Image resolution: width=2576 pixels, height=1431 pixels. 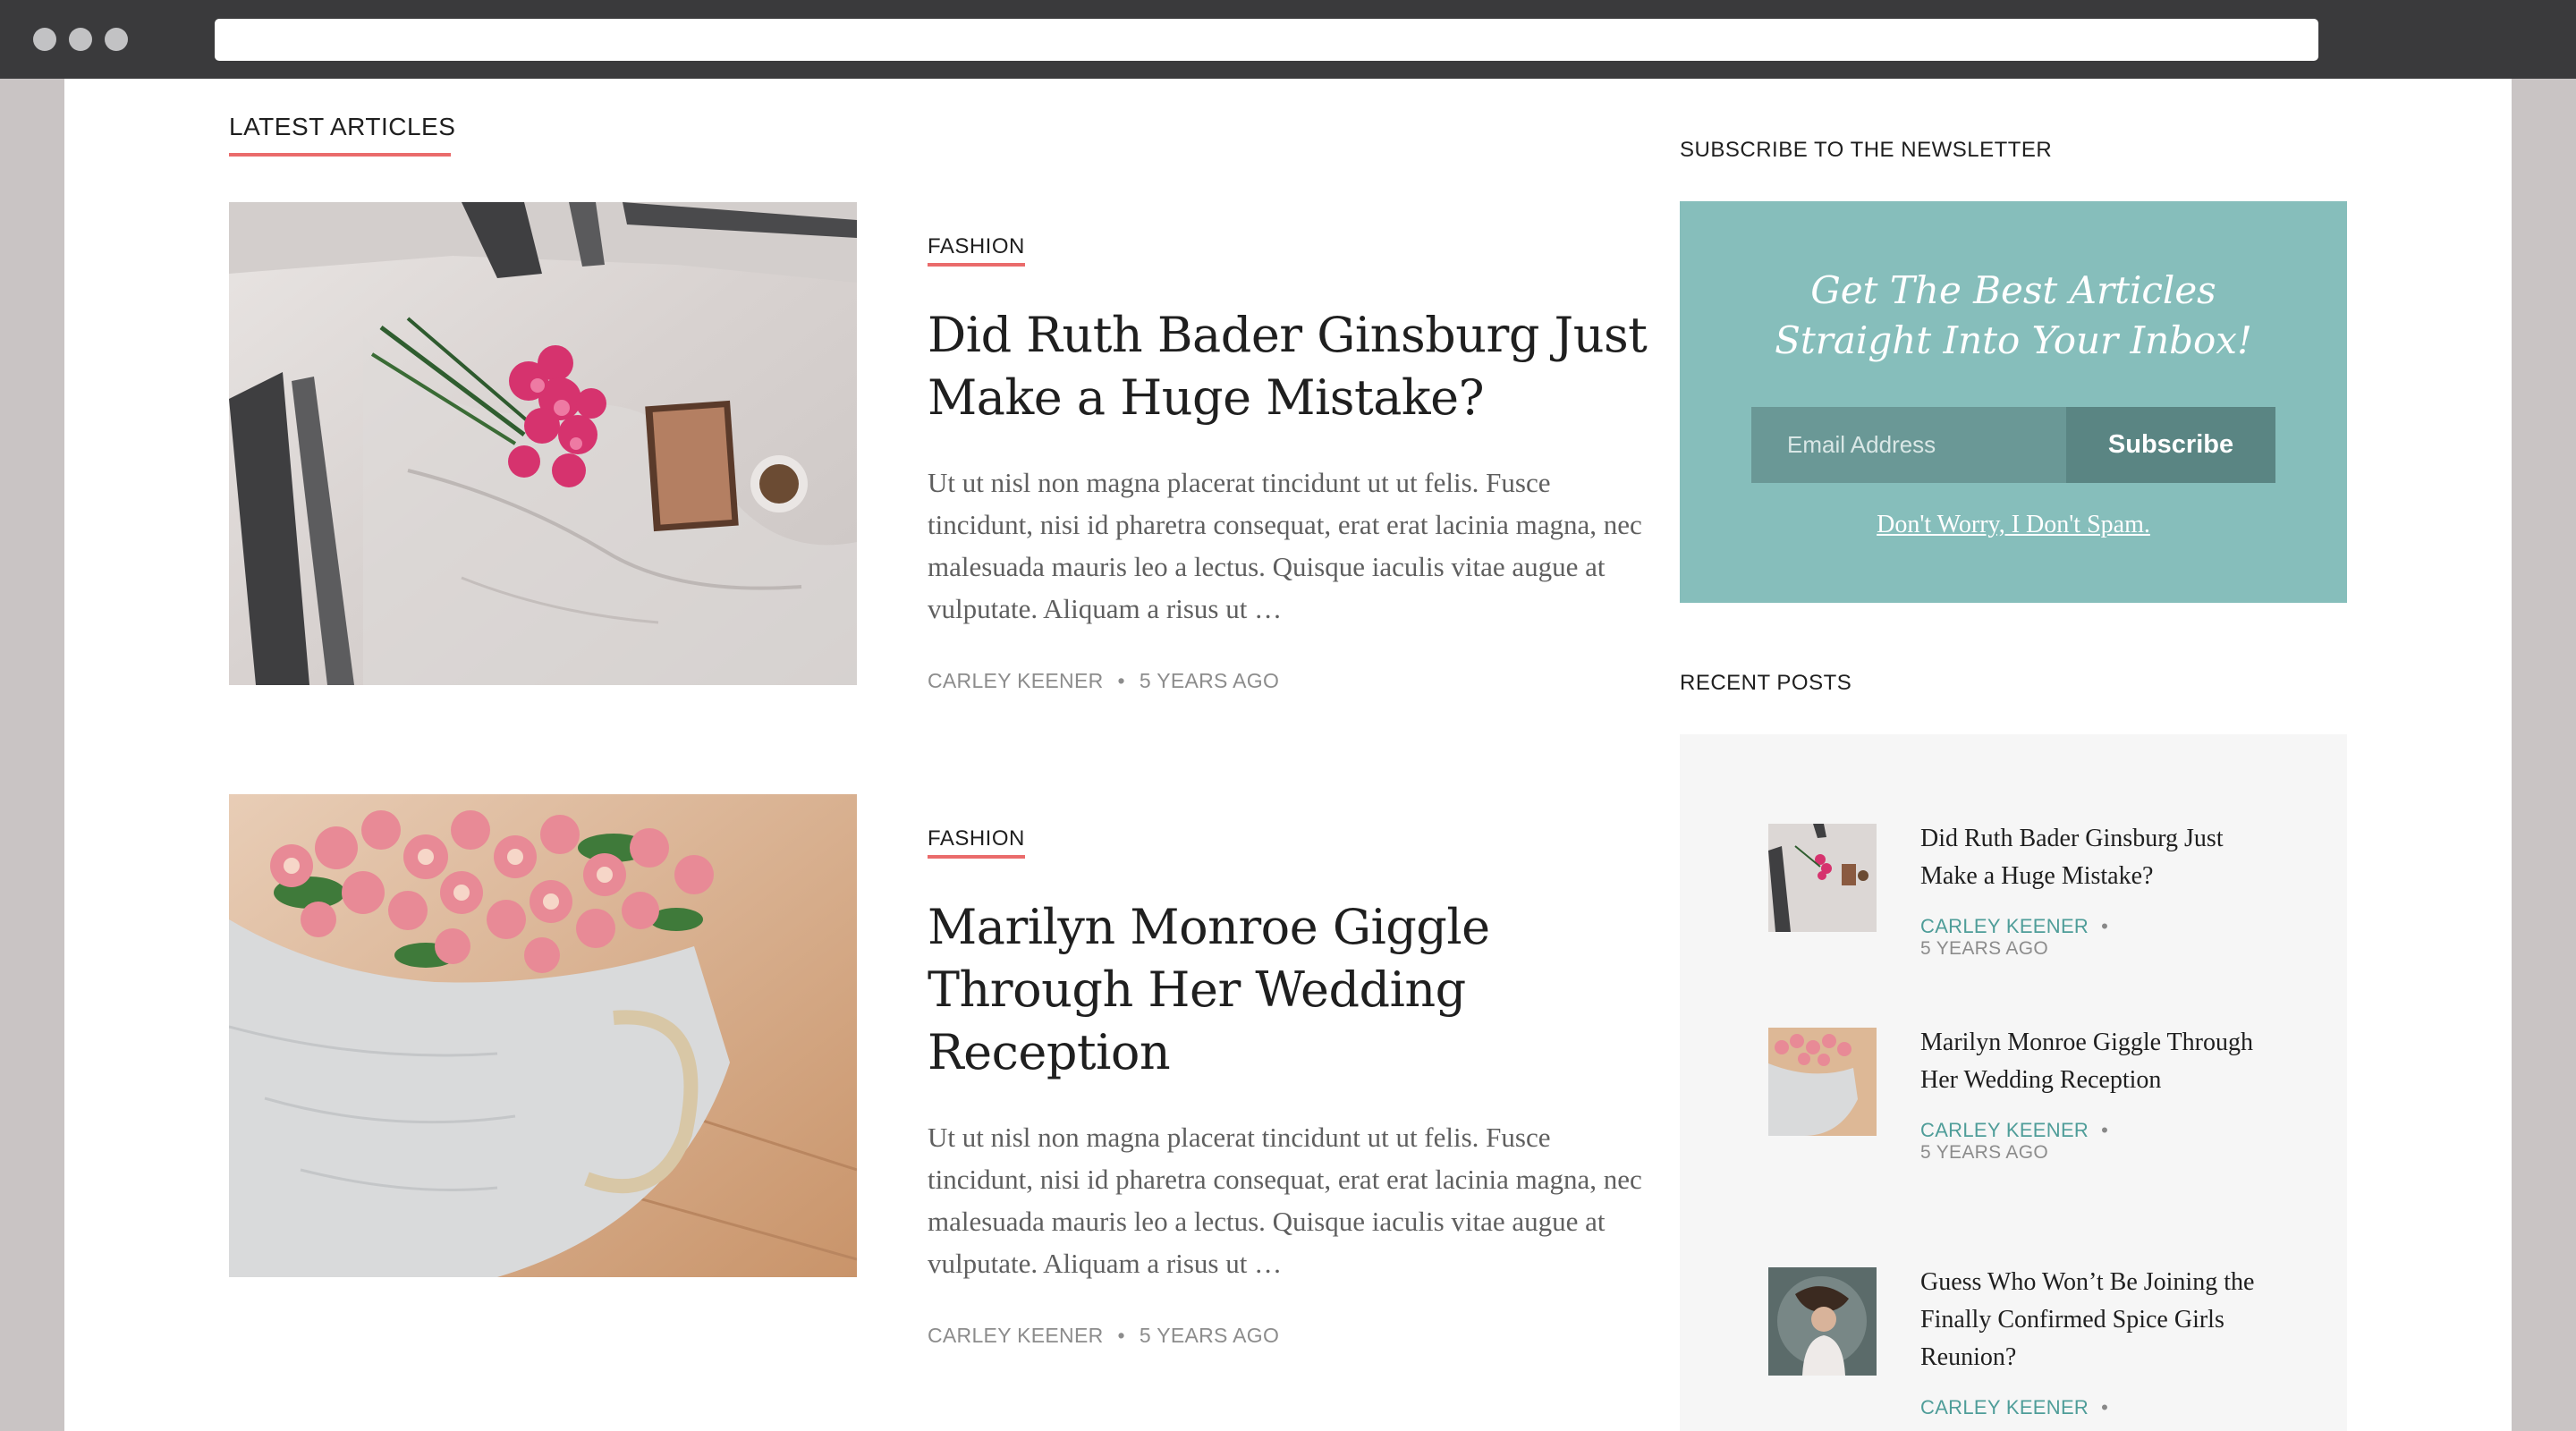 What do you see at coordinates (1866, 150) in the screenshot?
I see `subscribe-heading: SUBSCRIBE TO THE NEWSLETTER` at bounding box center [1866, 150].